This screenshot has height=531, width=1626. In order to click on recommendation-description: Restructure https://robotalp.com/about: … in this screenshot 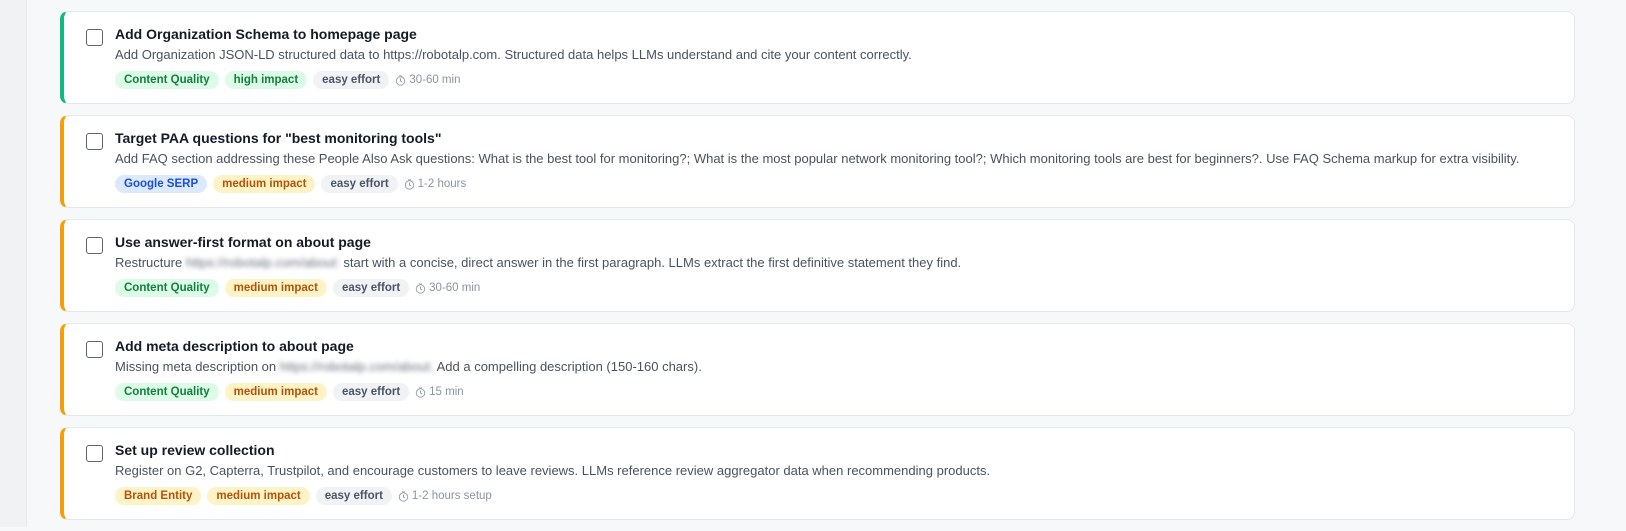, I will do `click(538, 262)`.